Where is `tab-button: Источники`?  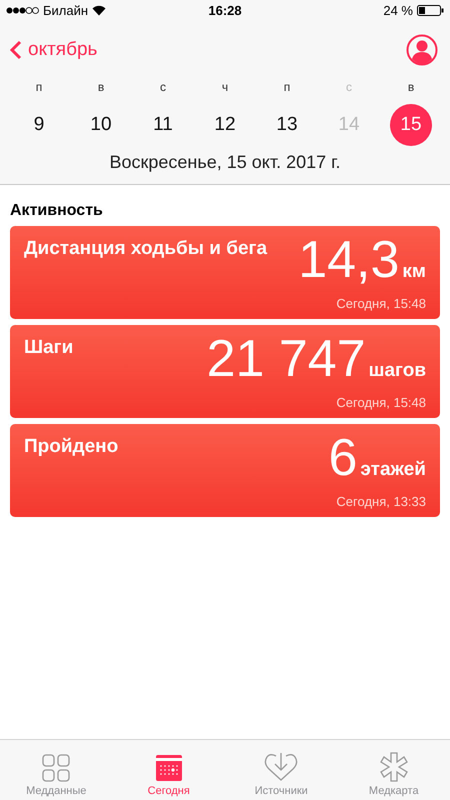
tab-button: Источники is located at coordinates (281, 770).